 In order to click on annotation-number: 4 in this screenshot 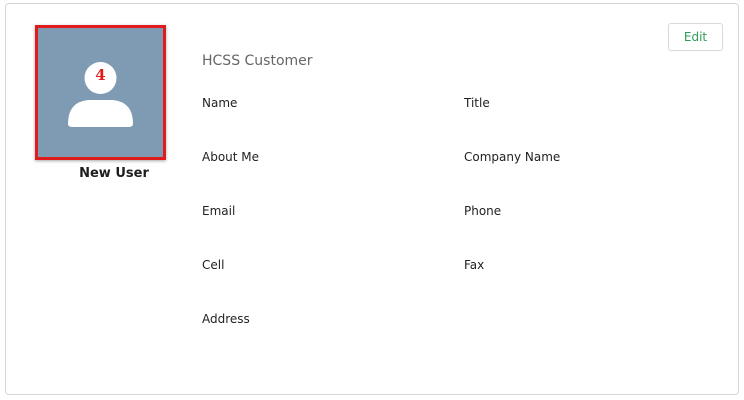, I will do `click(100, 75)`.